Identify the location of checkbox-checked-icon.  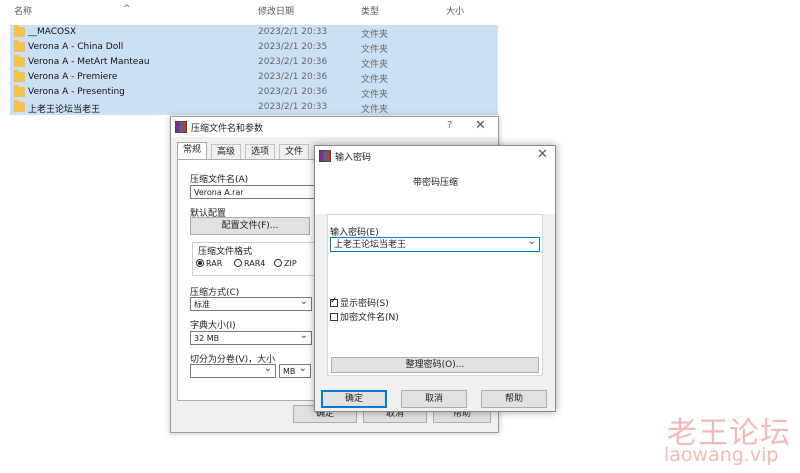
(334, 301).